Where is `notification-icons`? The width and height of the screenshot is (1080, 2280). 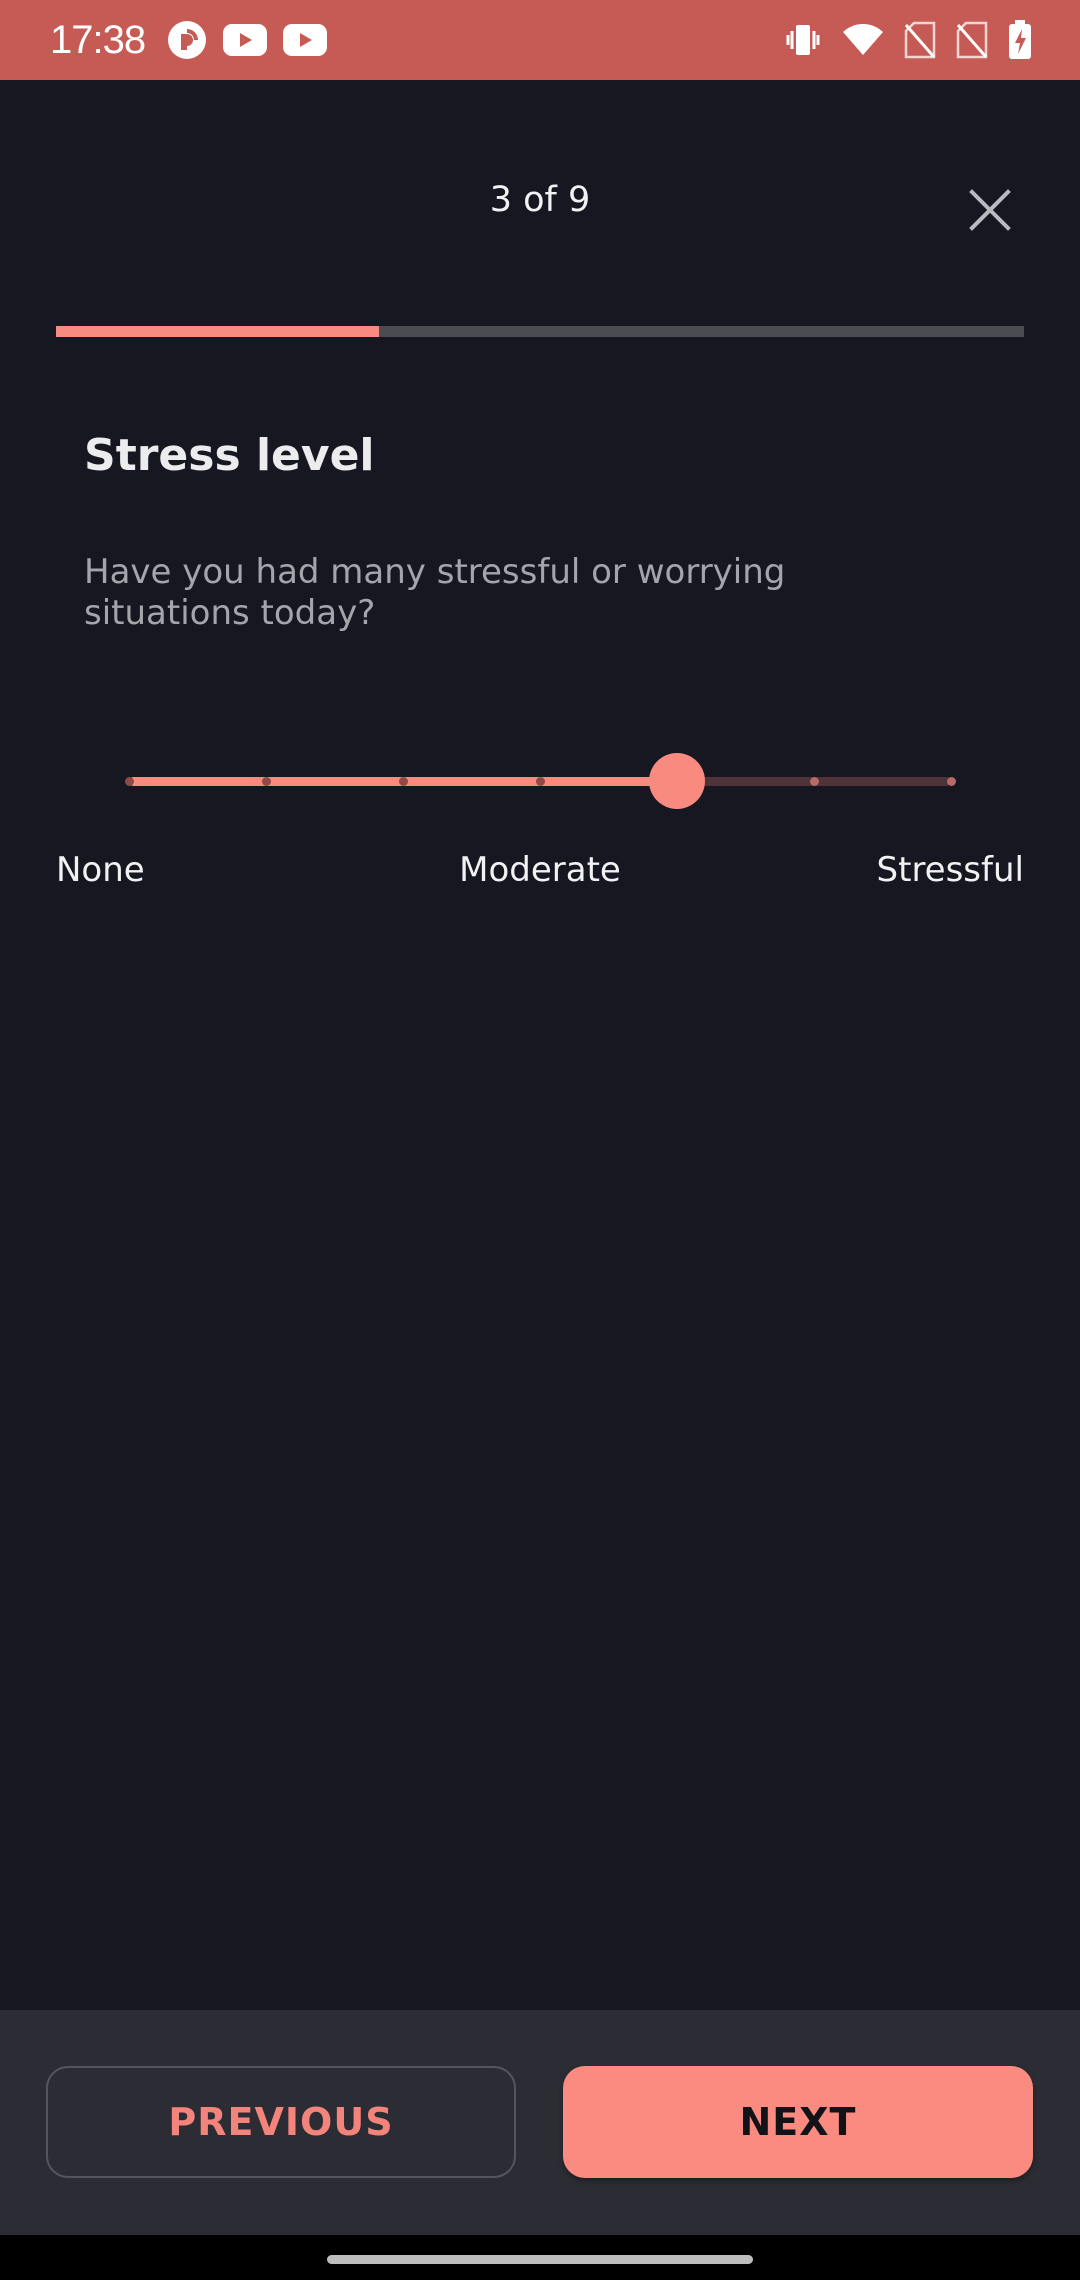 notification-icons is located at coordinates (247, 40).